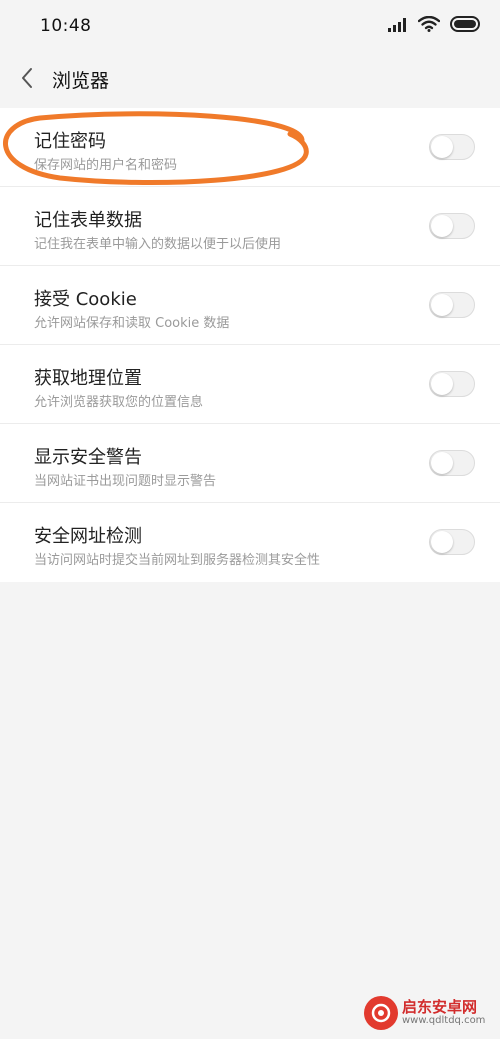 The height and width of the screenshot is (1039, 500). Describe the element at coordinates (250, 384) in the screenshot. I see `setting-row-location: 获取地理位置 允许浏览器获取您的位置信息` at that location.